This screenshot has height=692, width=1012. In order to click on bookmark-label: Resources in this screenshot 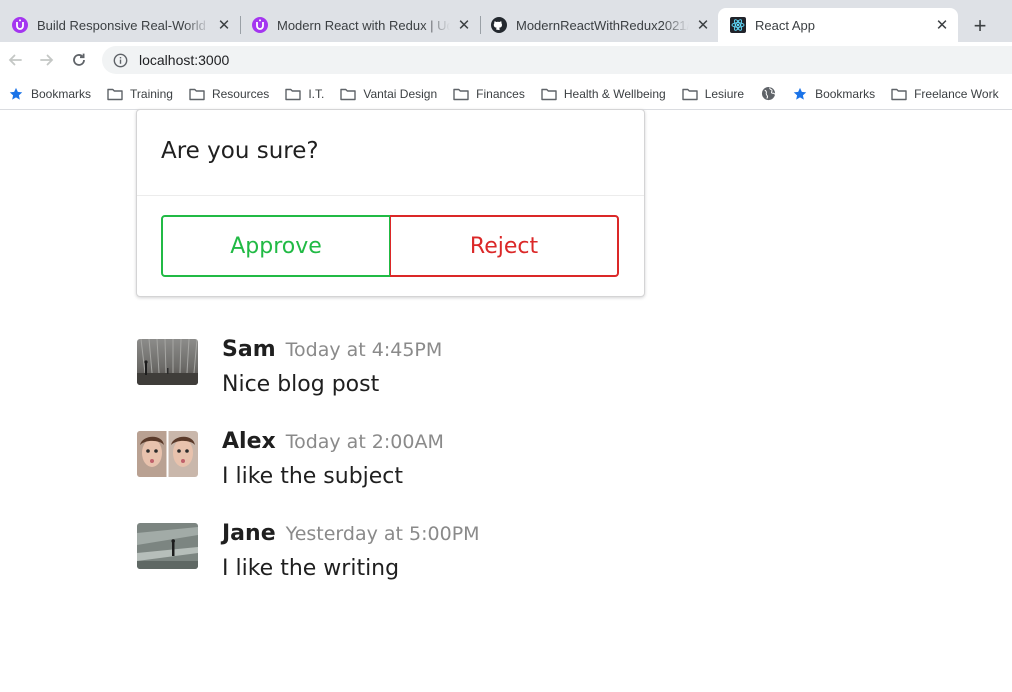, I will do `click(240, 93)`.